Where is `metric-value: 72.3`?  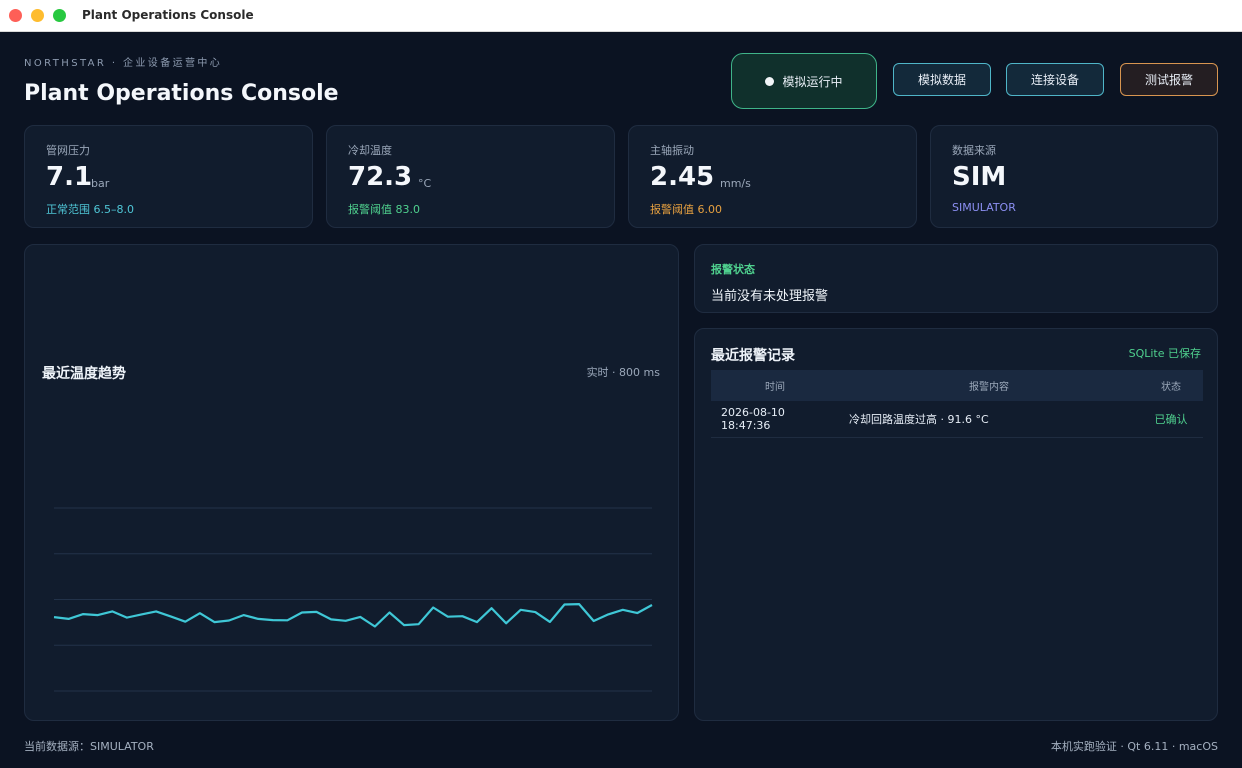 metric-value: 72.3 is located at coordinates (380, 177).